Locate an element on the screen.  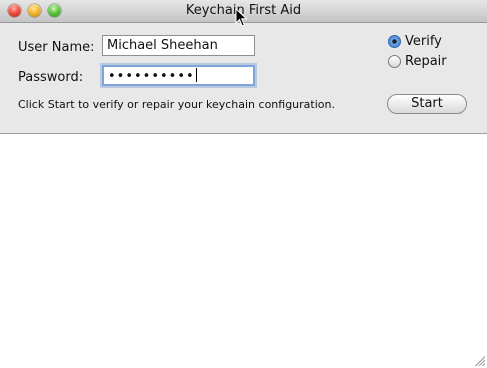
password-value: •••••••••• is located at coordinates (151, 76).